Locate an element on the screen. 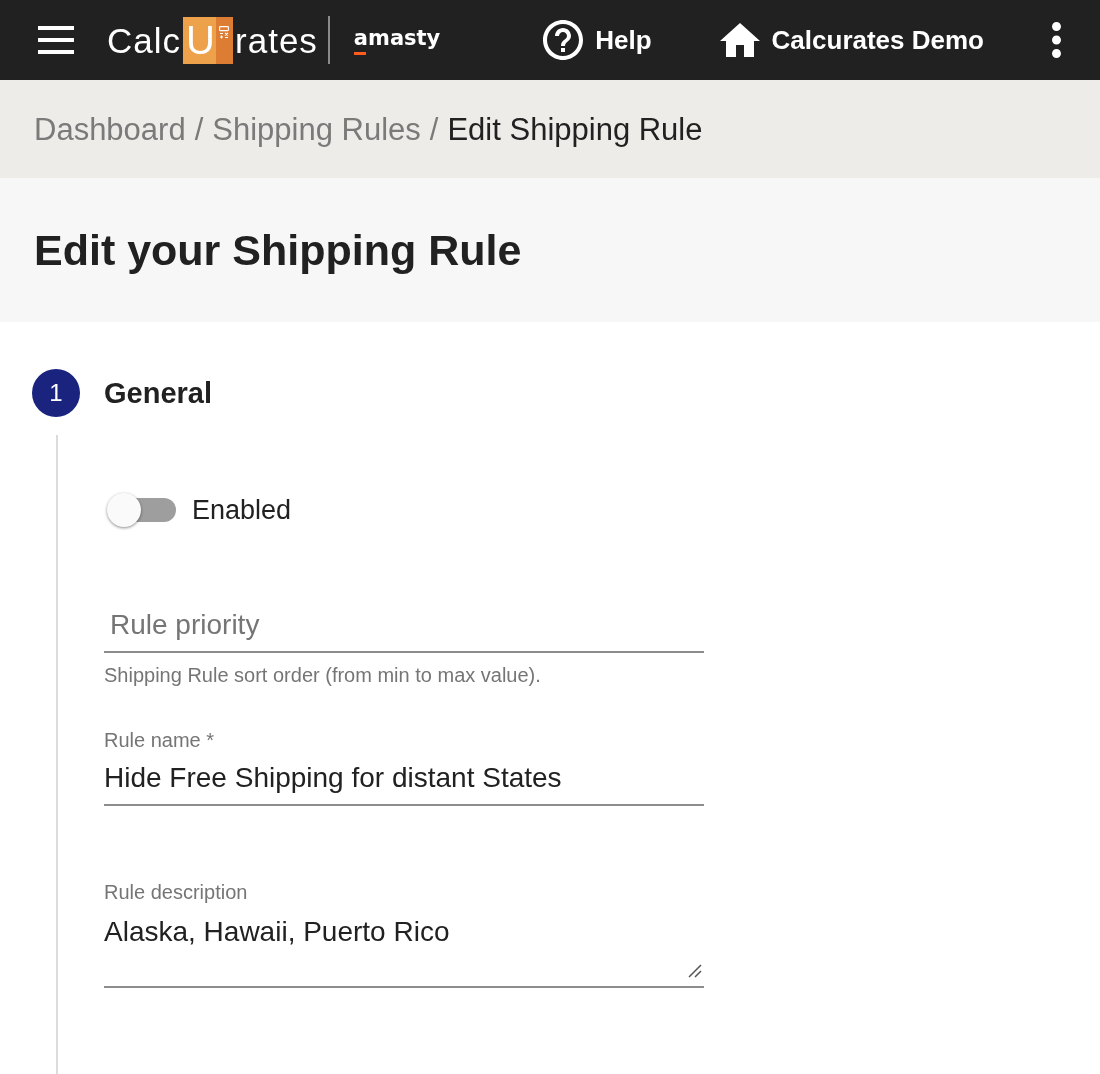 The width and height of the screenshot is (1100, 1074). menu-icon is located at coordinates (56, 40).